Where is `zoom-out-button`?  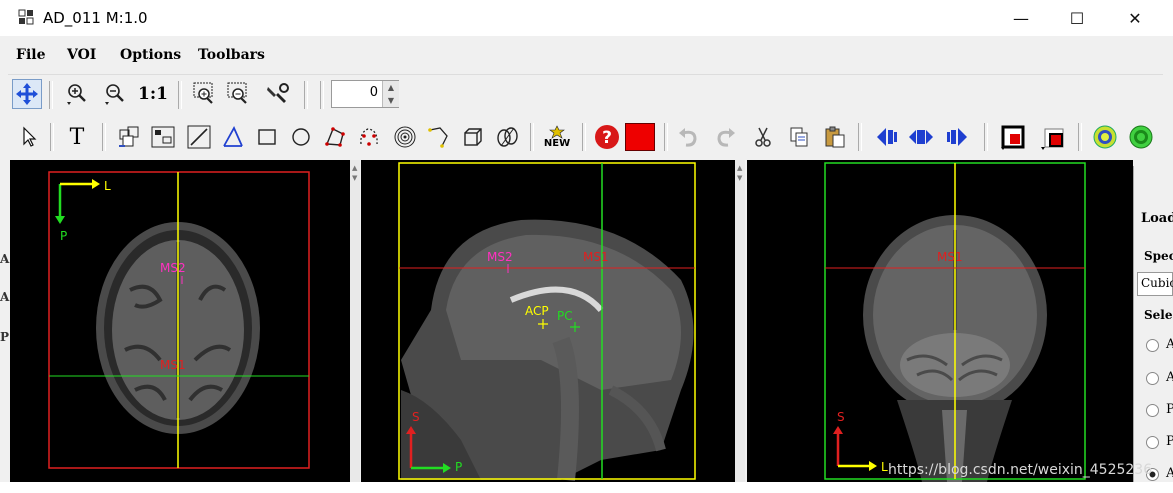
zoom-out-button is located at coordinates (115, 94).